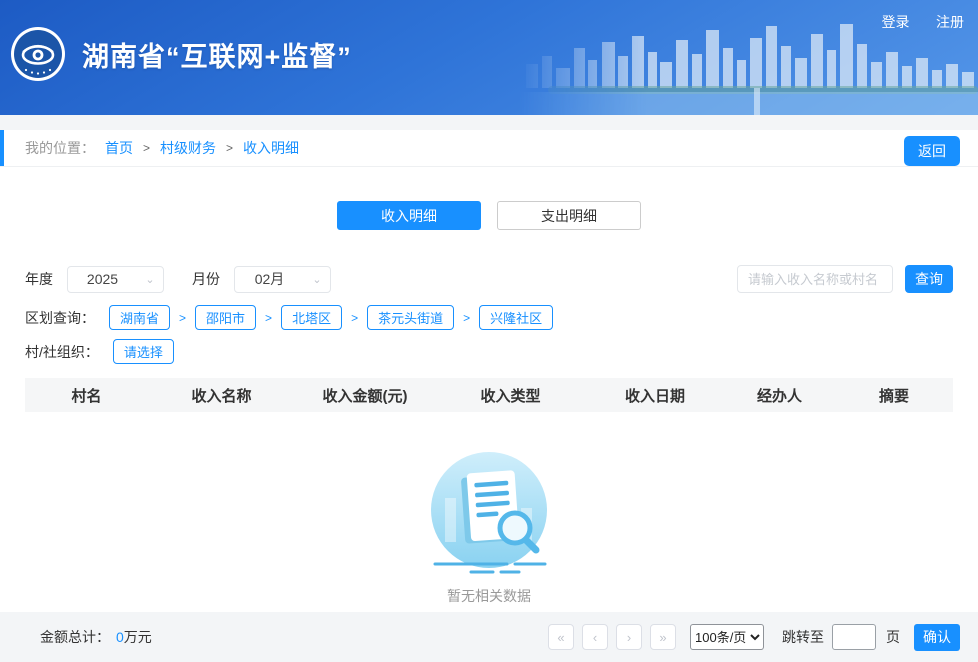 The width and height of the screenshot is (978, 662). Describe the element at coordinates (119, 148) in the screenshot. I see `breadcrumb-link-home: 首页` at that location.